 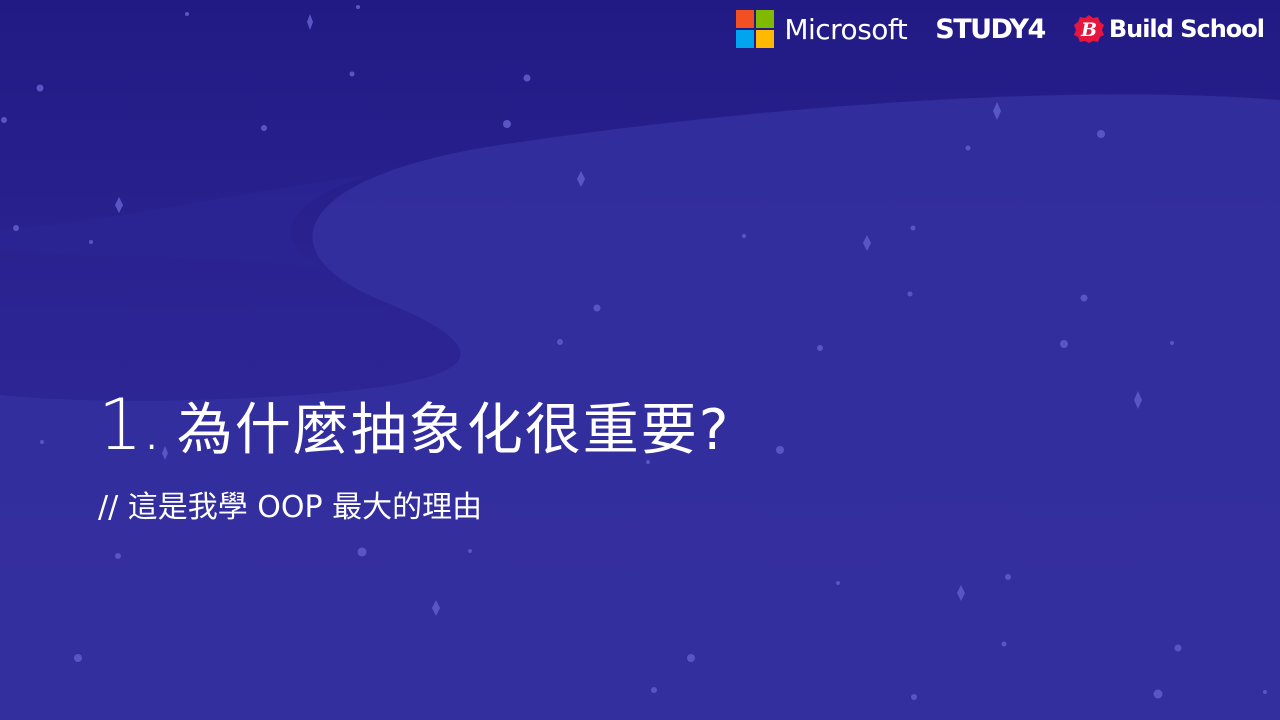 I want to click on study4-logo-text: STUDY4, so click(x=990, y=29).